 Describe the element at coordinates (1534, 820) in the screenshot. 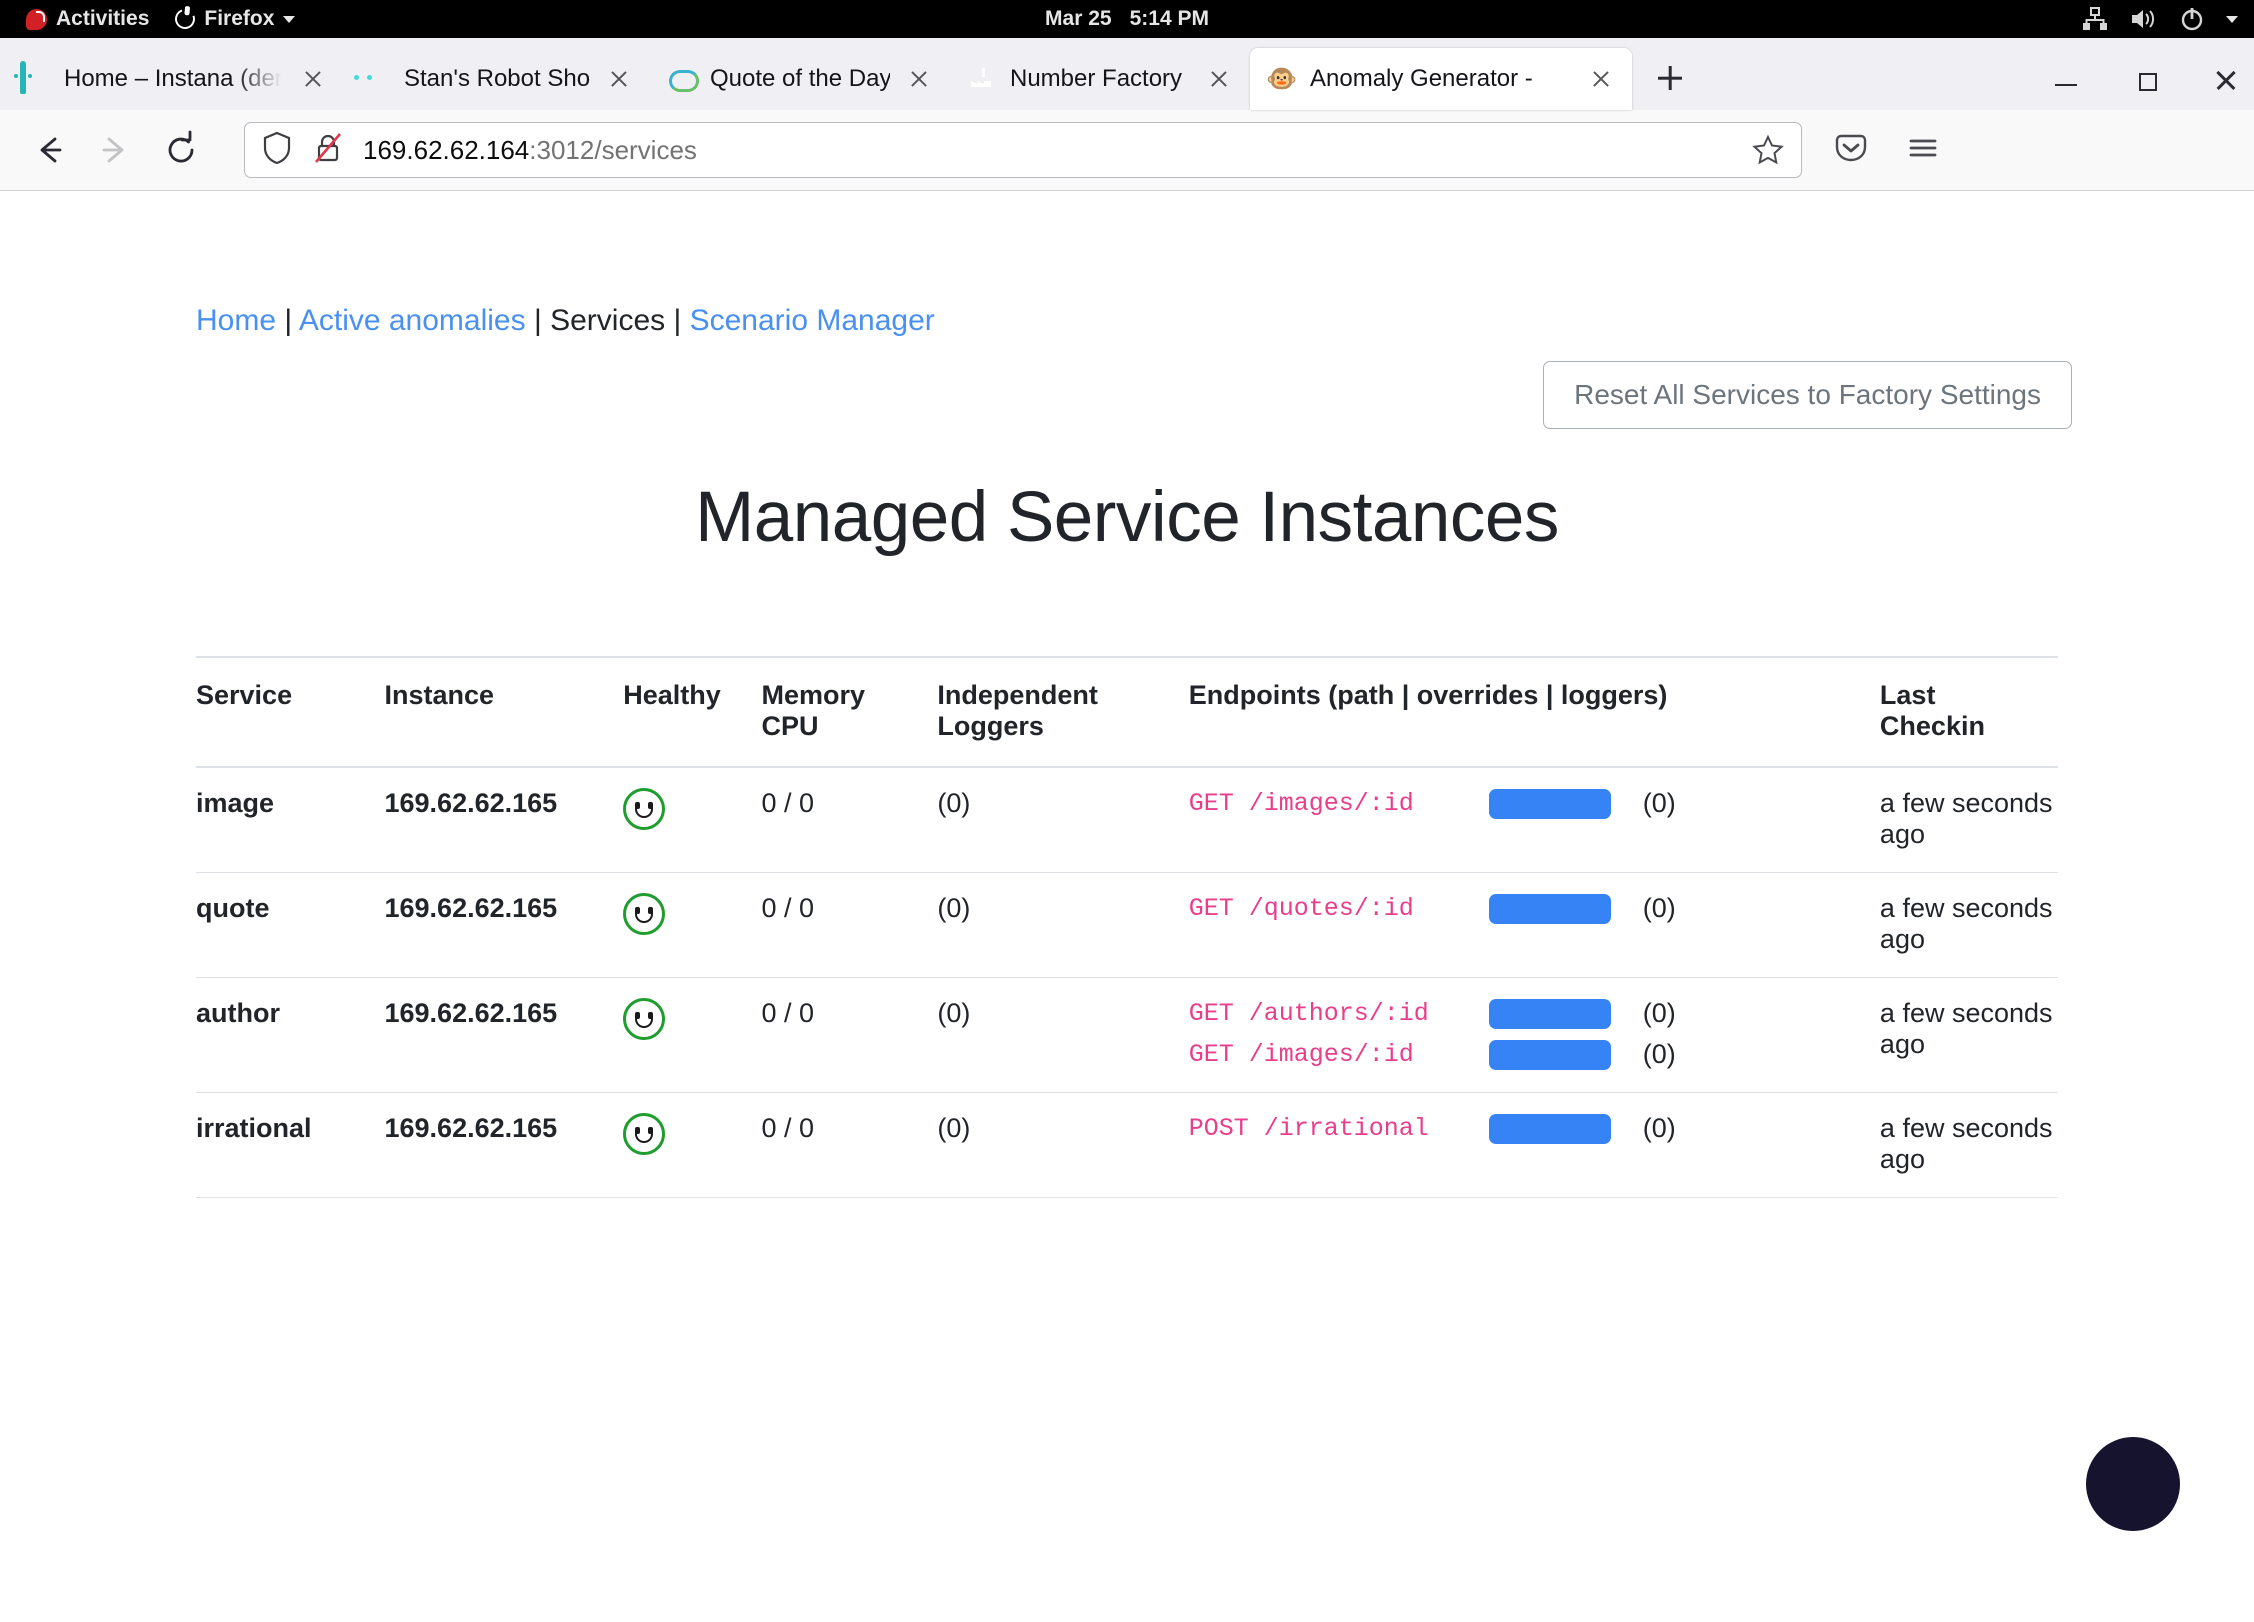

I see `cell-endpoints: GET /images/:id (0)` at that location.